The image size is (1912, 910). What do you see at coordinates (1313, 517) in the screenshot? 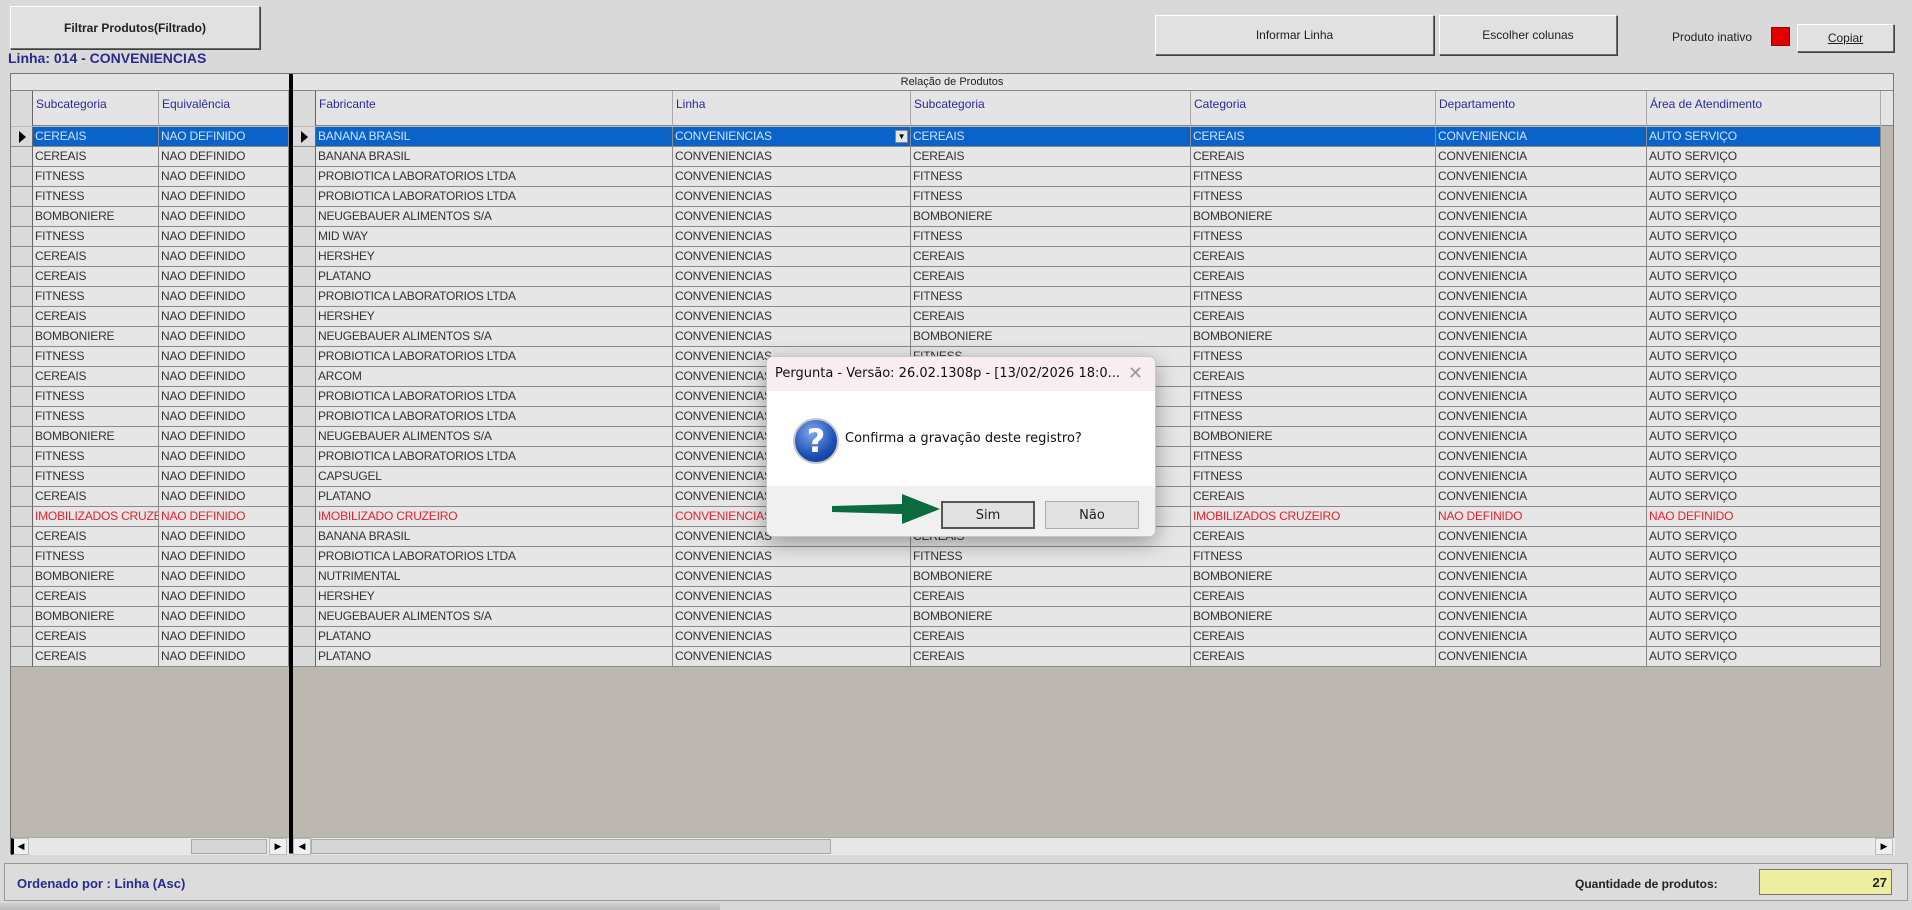
I see `table-cell: IMOBILIZADOS CRUZEIRO` at bounding box center [1313, 517].